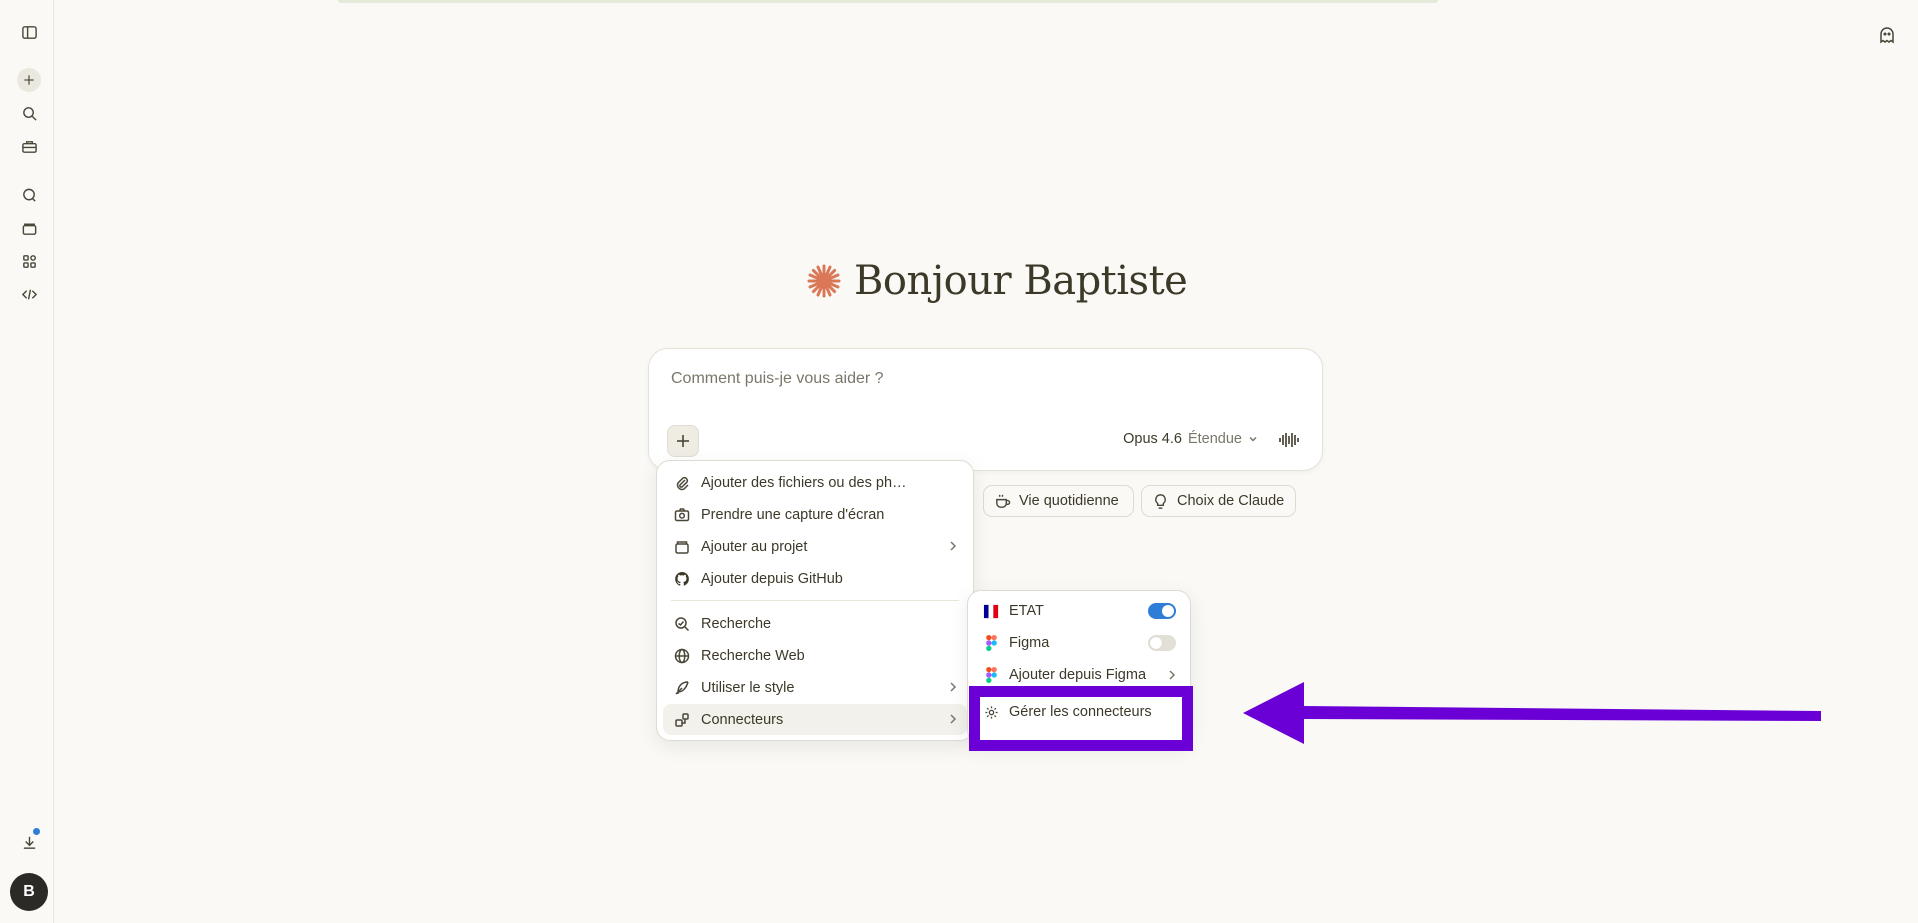  I want to click on menu-item-web-search: Recherche Web, so click(815, 655).